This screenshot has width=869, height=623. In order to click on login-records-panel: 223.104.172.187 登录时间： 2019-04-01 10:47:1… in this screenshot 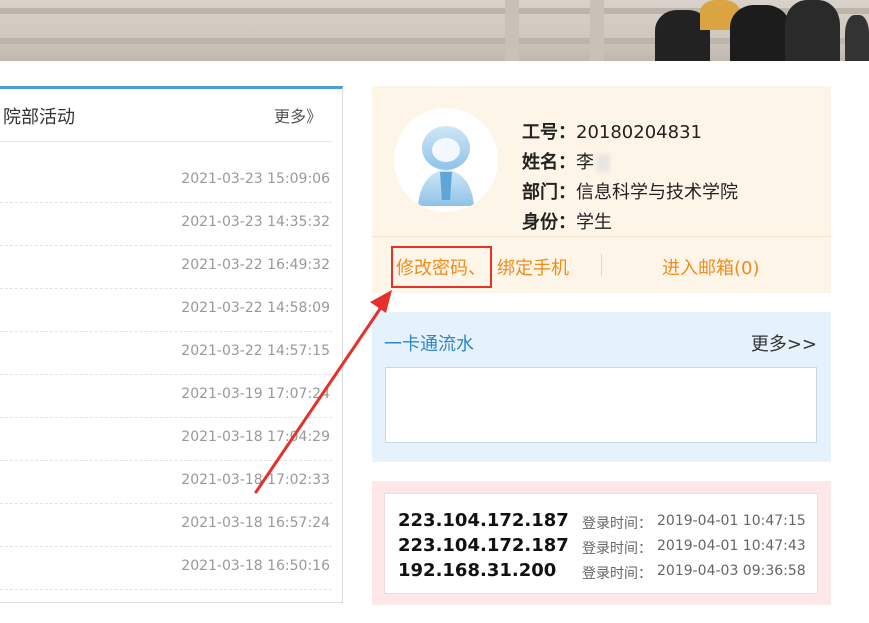, I will do `click(601, 543)`.